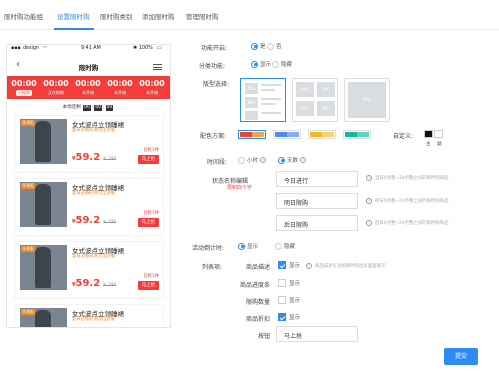 The width and height of the screenshot is (499, 371). I want to click on countdown: 本场还剩 00:00:00, so click(88, 108).